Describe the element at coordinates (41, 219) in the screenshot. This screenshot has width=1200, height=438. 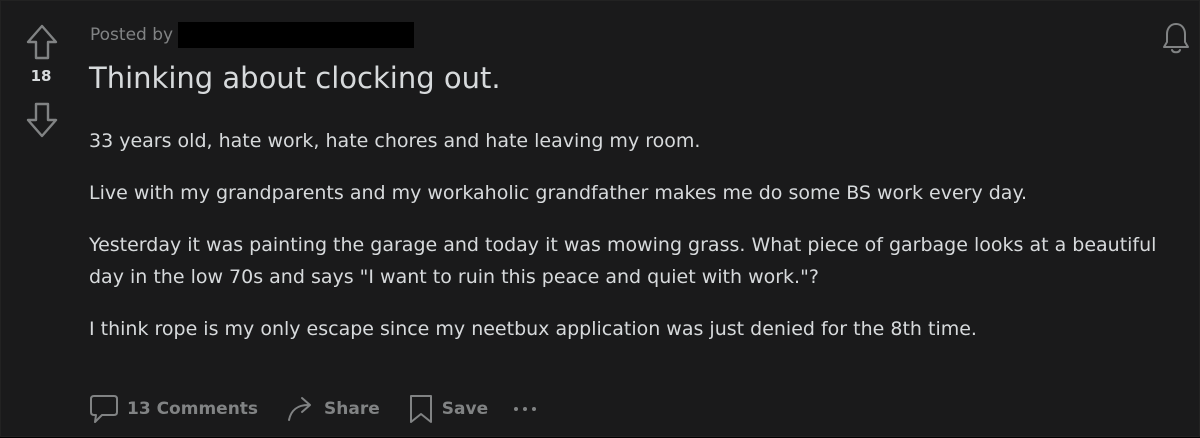
I see `vote-rail: 18` at that location.